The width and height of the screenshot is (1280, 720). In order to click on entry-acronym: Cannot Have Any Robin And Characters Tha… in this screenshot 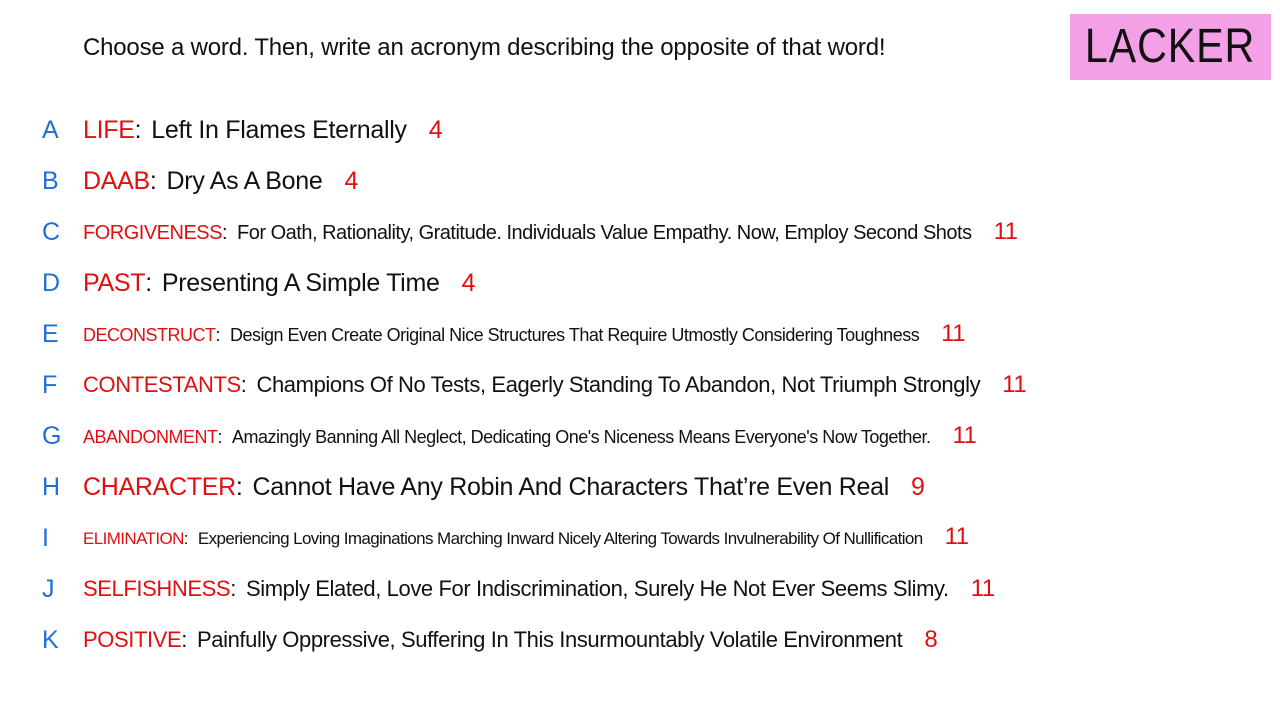, I will do `click(571, 487)`.